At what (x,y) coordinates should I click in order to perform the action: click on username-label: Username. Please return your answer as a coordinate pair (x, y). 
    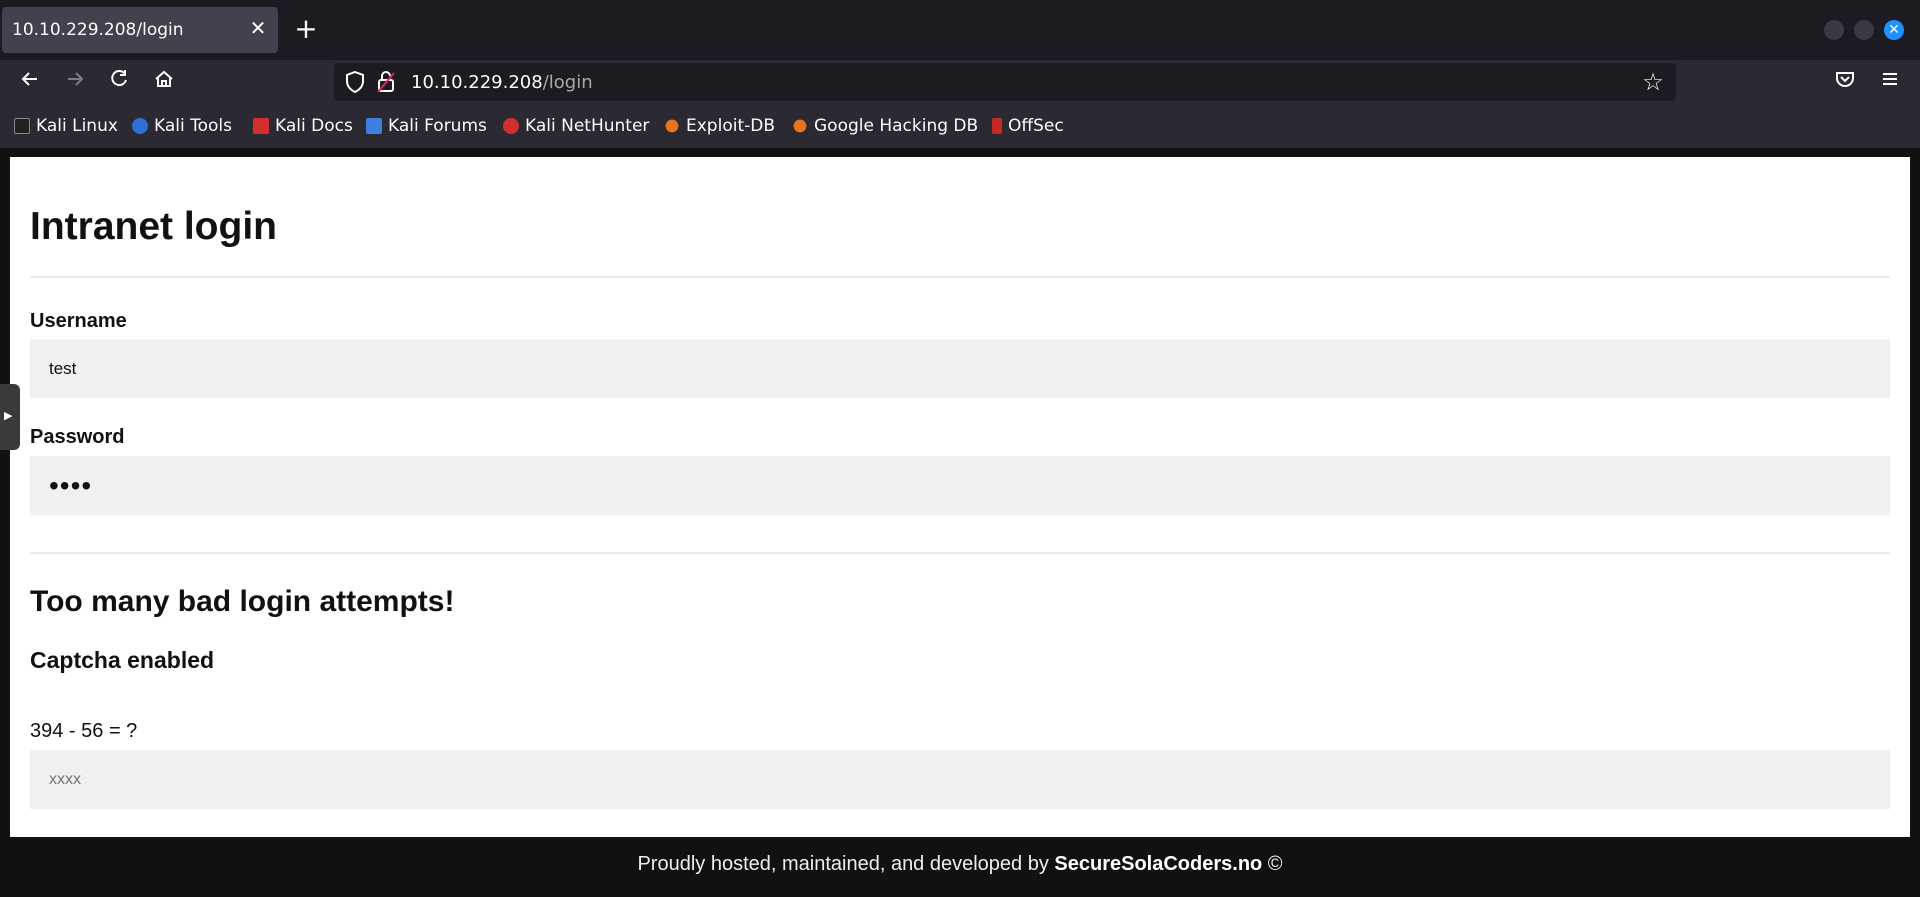
    Looking at the image, I should click on (78, 321).